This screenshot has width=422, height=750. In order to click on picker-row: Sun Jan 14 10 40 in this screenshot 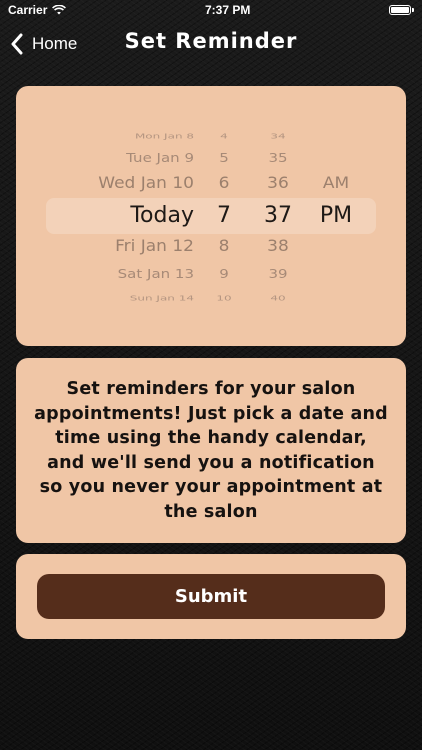, I will do `click(211, 303)`.